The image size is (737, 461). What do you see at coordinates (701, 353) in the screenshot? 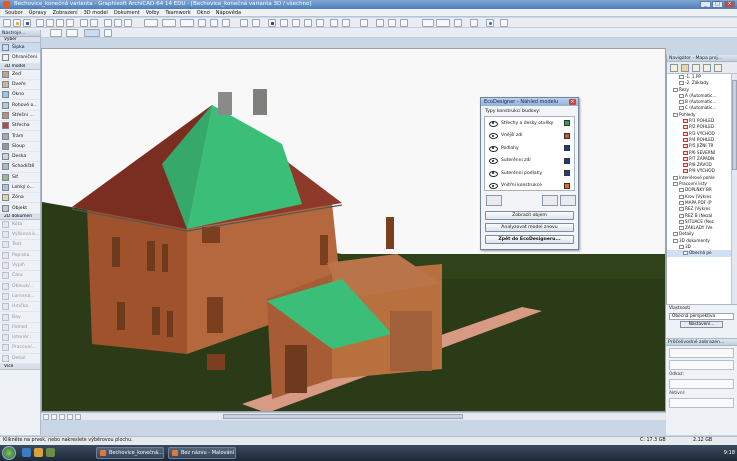
I see `trace-control-row` at bounding box center [701, 353].